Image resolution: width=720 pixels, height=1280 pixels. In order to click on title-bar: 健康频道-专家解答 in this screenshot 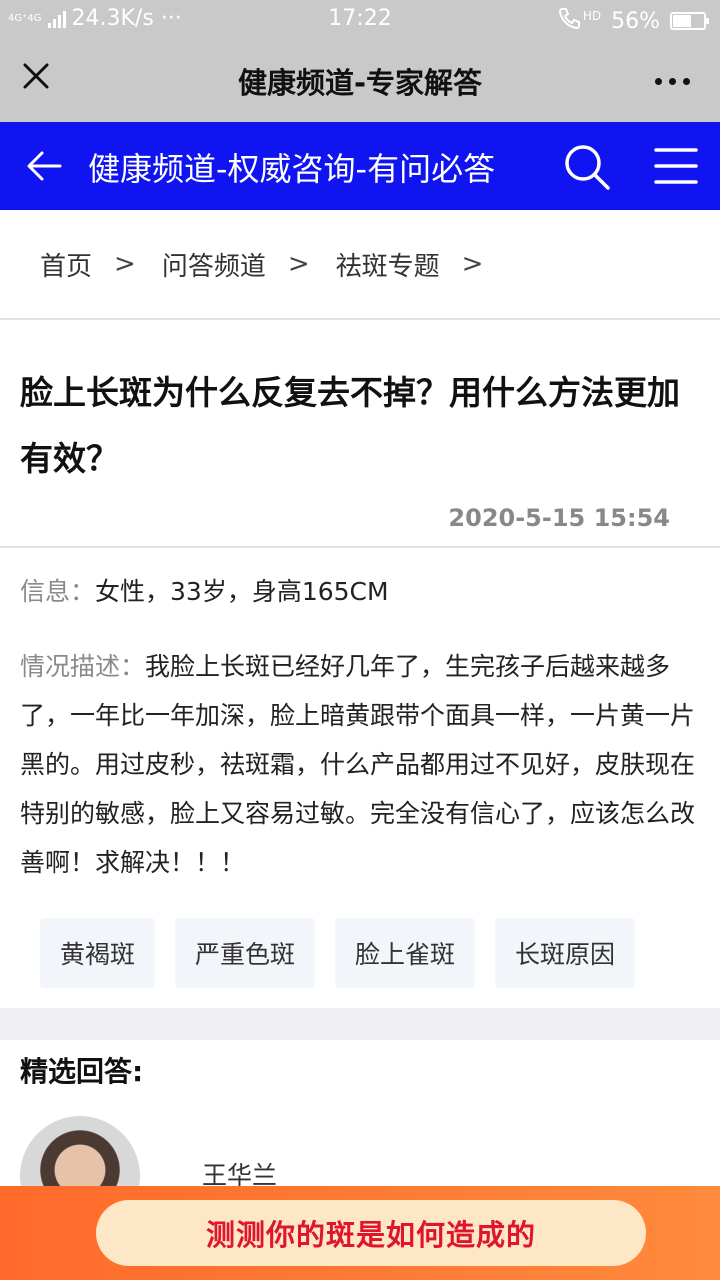, I will do `click(360, 80)`.